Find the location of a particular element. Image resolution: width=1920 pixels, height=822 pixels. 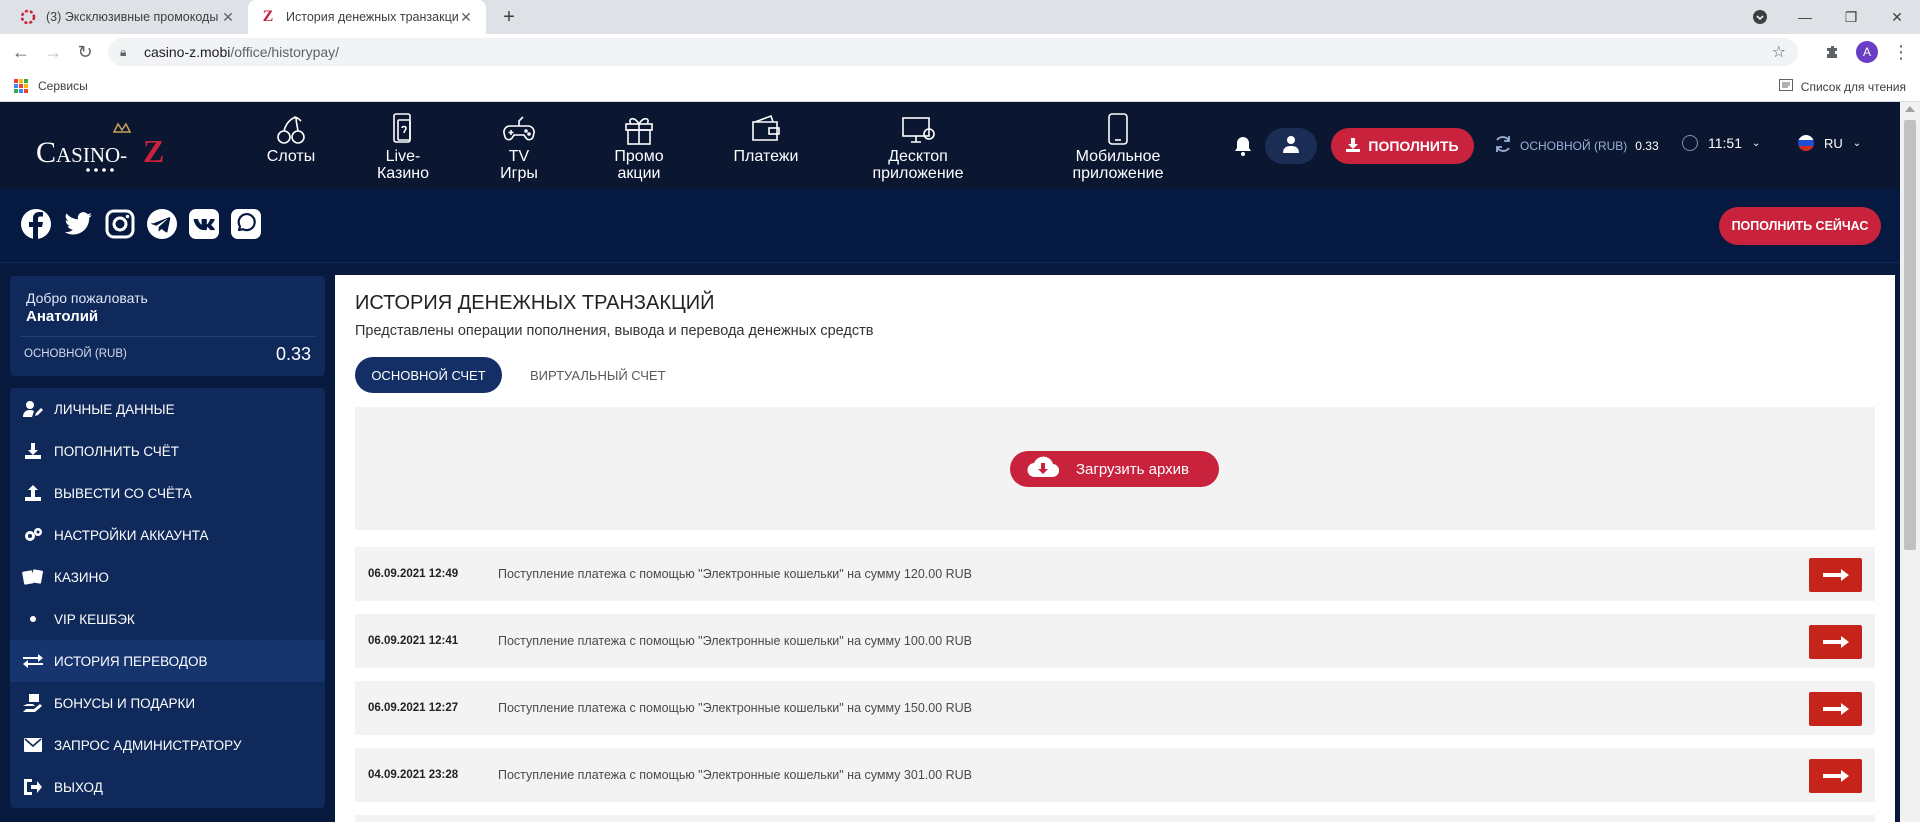

menu-item-contact-admin: ЗАПРОС АДМИНИСТРАТОРУ is located at coordinates (167, 745).